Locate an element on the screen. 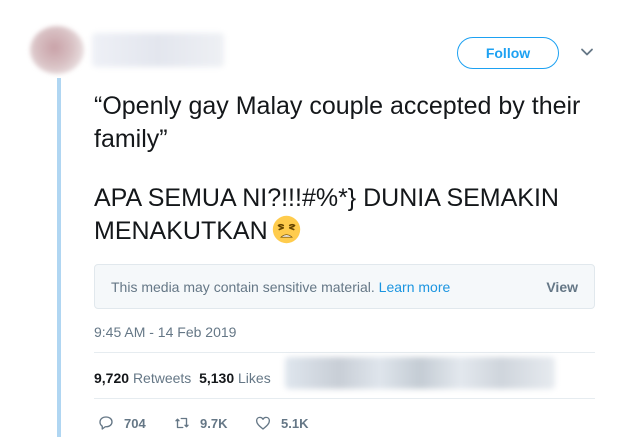 The width and height of the screenshot is (635, 437). tweet-timestamp: 9:45 AM - 14 Feb 2019 is located at coordinates (165, 332).